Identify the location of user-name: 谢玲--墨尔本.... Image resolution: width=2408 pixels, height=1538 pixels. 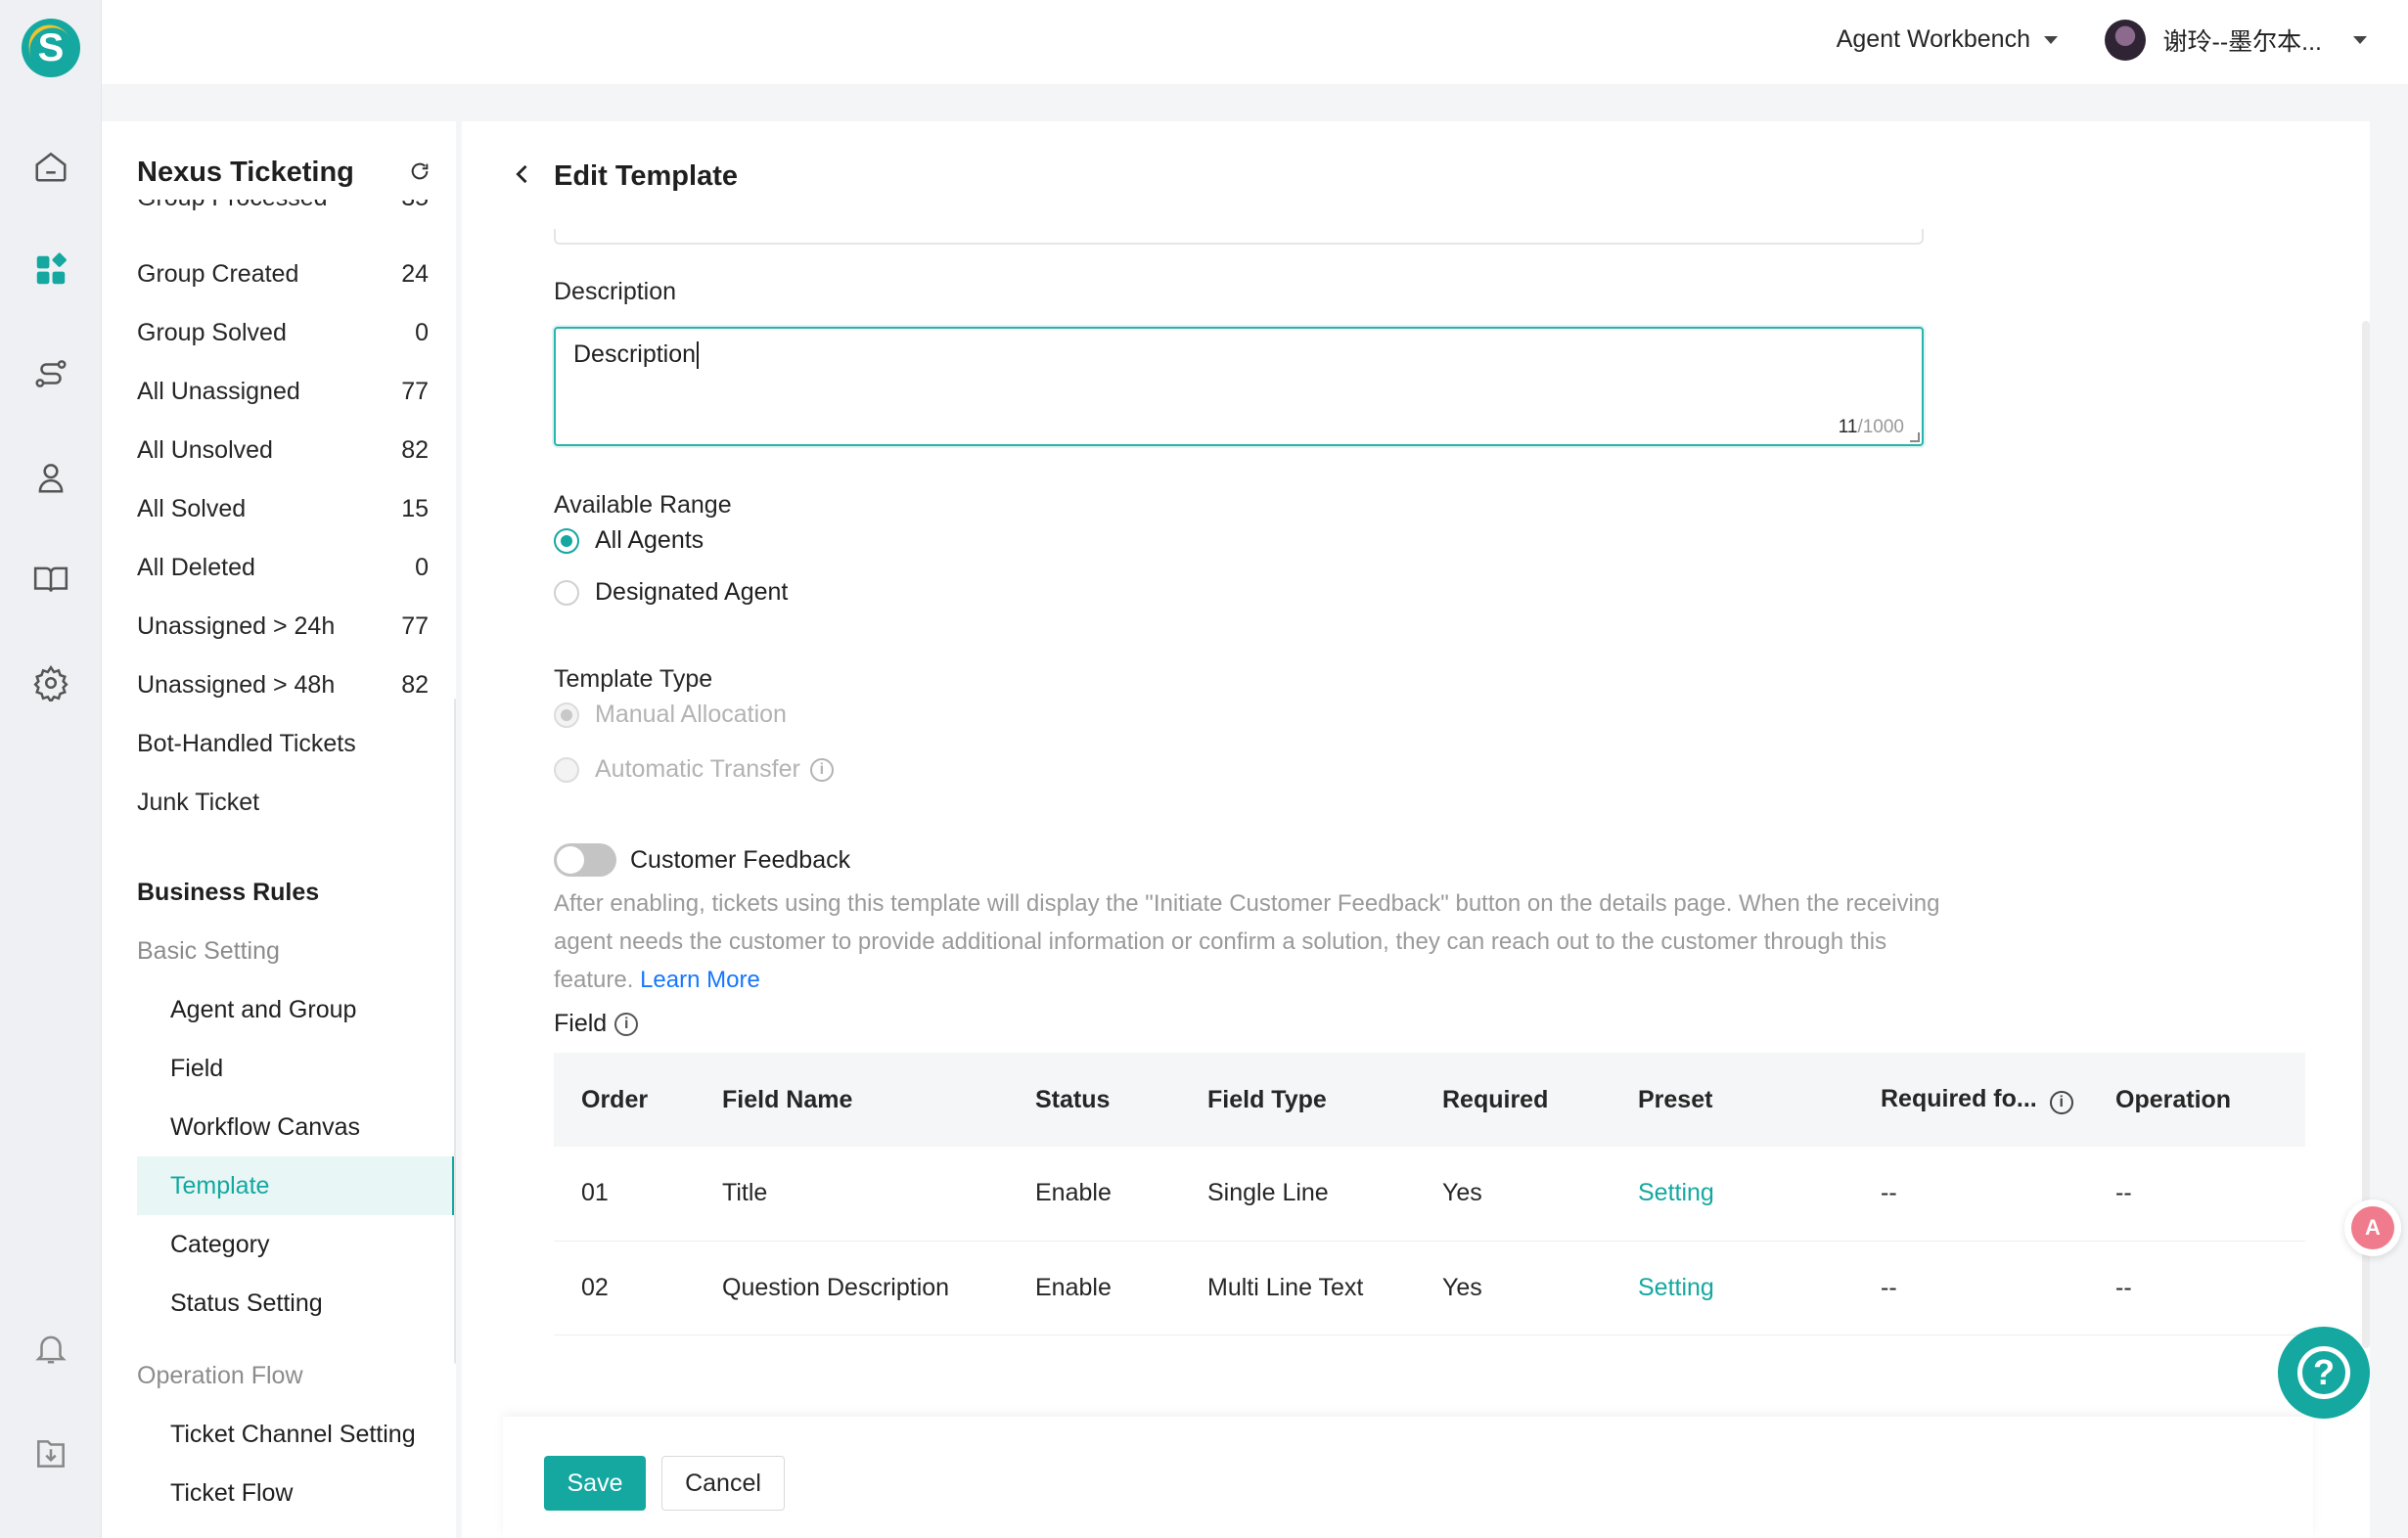
(2242, 42).